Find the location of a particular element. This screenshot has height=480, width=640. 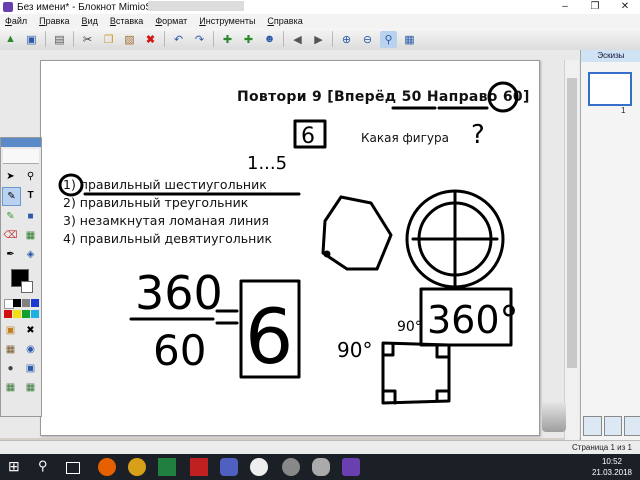

color-blue is located at coordinates (35, 303).